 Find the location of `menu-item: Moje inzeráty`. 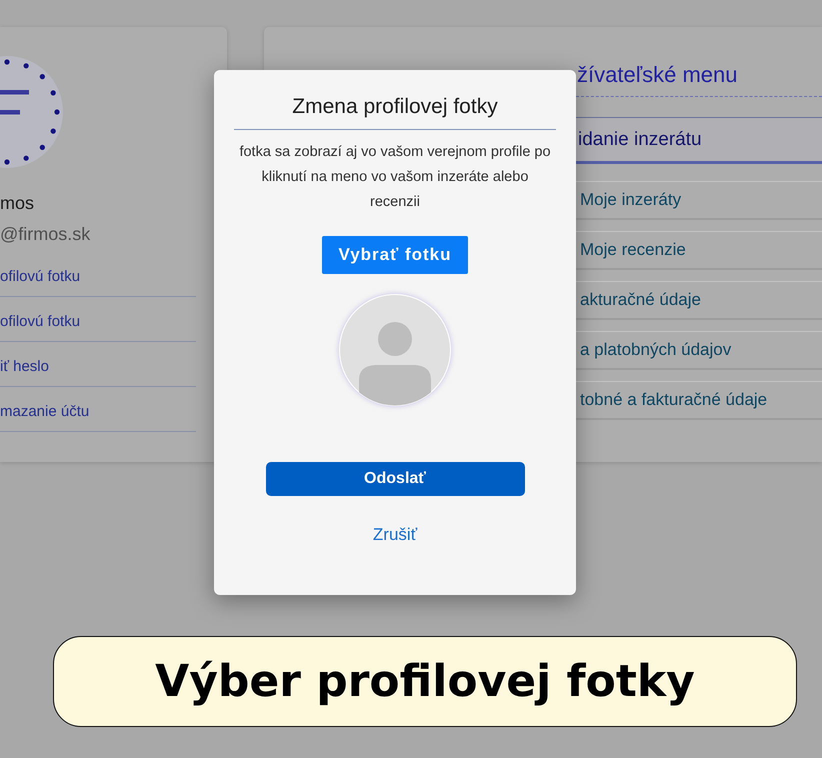

menu-item: Moje inzeráty is located at coordinates (699, 200).